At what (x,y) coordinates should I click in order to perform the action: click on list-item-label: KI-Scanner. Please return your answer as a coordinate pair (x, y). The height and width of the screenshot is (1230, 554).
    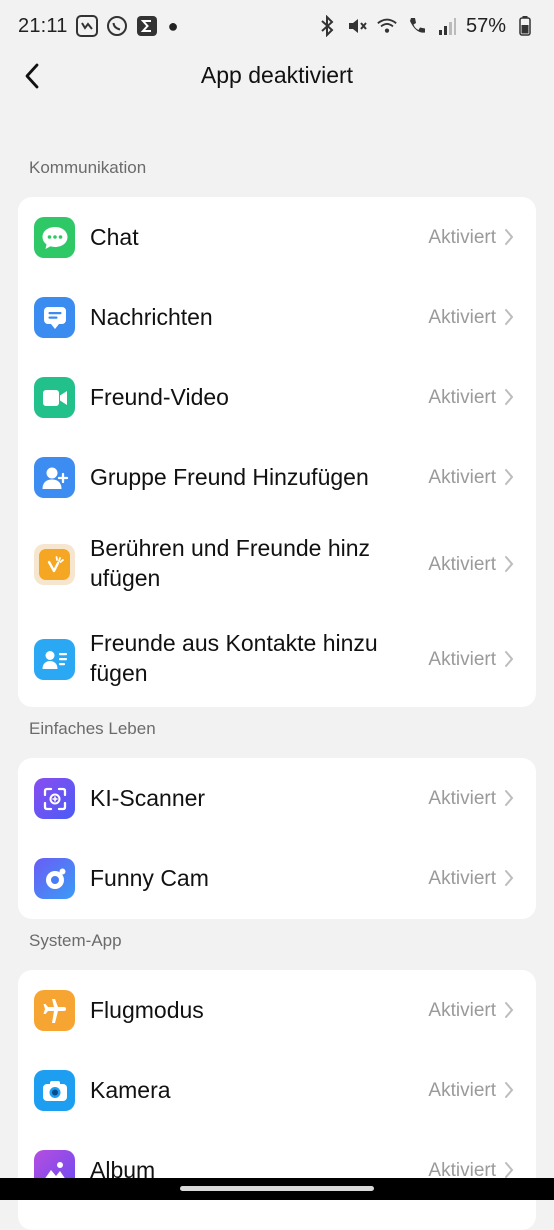
    Looking at the image, I should click on (148, 798).